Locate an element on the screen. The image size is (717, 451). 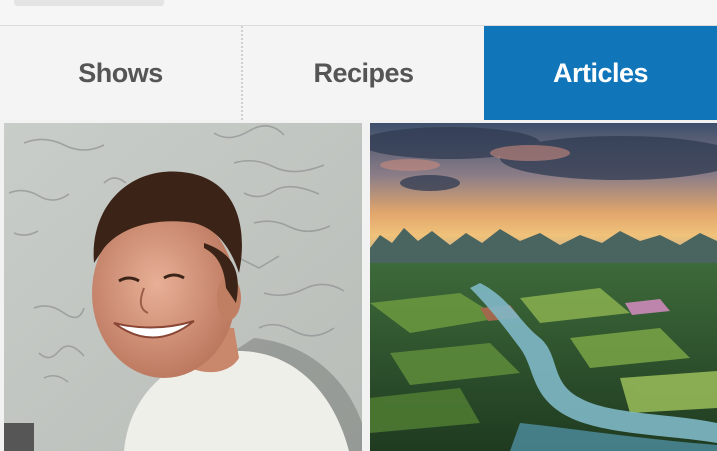
tab-recipes: Recipes is located at coordinates (363, 73).